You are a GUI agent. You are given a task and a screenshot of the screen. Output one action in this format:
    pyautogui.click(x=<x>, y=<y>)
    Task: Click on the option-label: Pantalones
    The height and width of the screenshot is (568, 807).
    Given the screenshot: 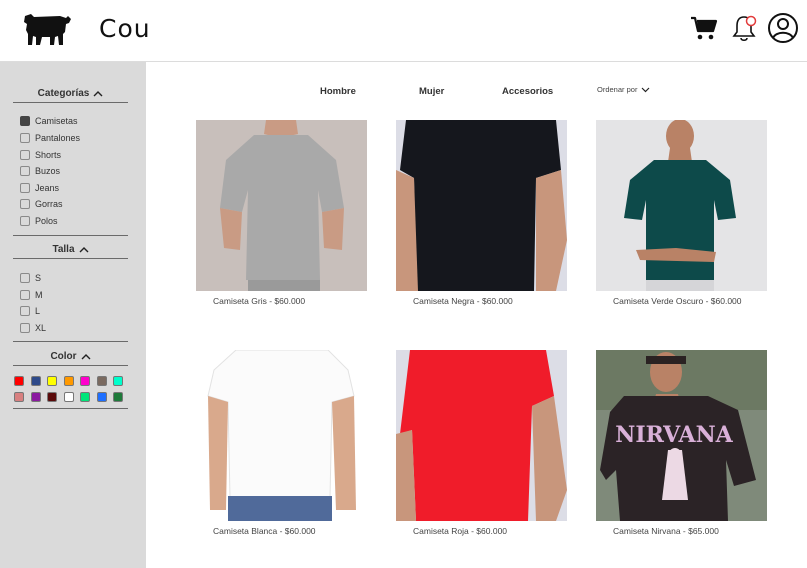 What is the action you would take?
    pyautogui.click(x=58, y=138)
    